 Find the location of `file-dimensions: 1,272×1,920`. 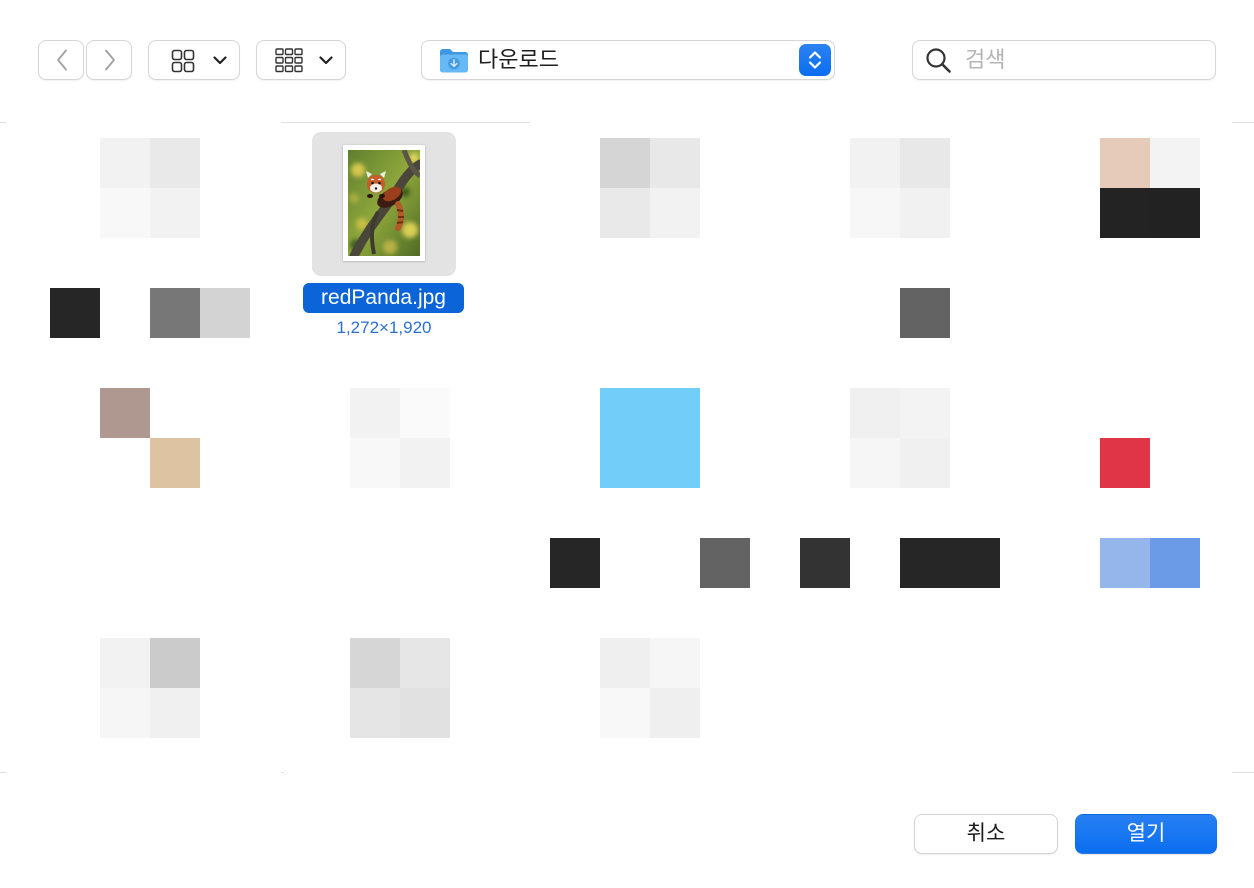

file-dimensions: 1,272×1,920 is located at coordinates (384, 327).